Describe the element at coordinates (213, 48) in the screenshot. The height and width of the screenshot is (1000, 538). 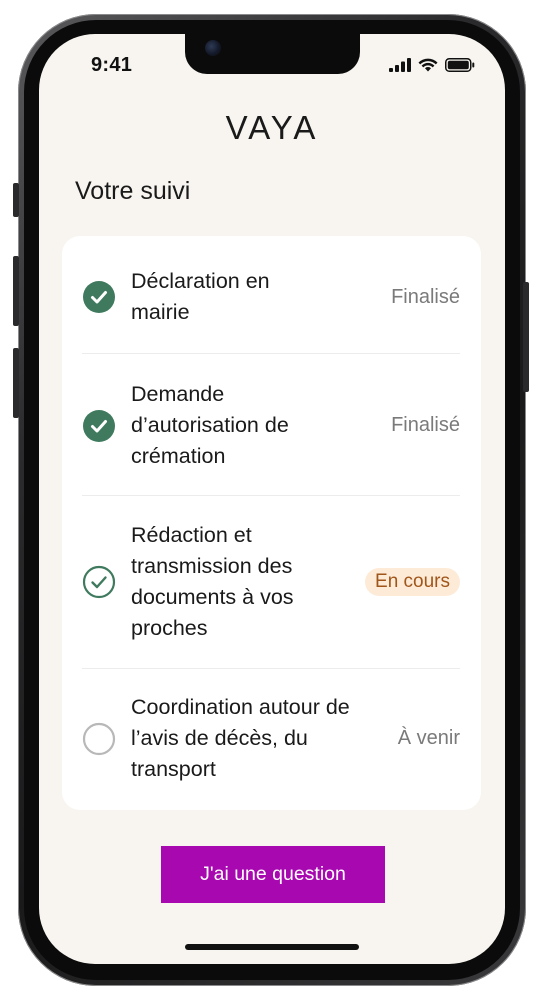
I see `front-camera` at that location.